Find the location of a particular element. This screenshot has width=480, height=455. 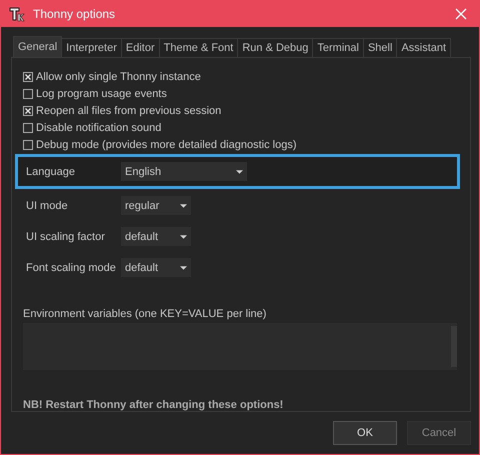

dropdown: regular is located at coordinates (156, 205).